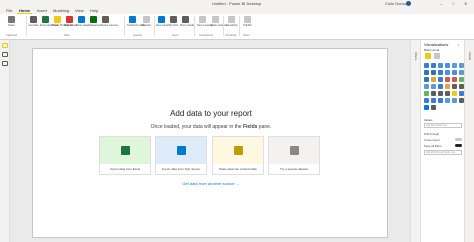 The image size is (474, 242). I want to click on line-stacked-column-icon, so click(454, 72).